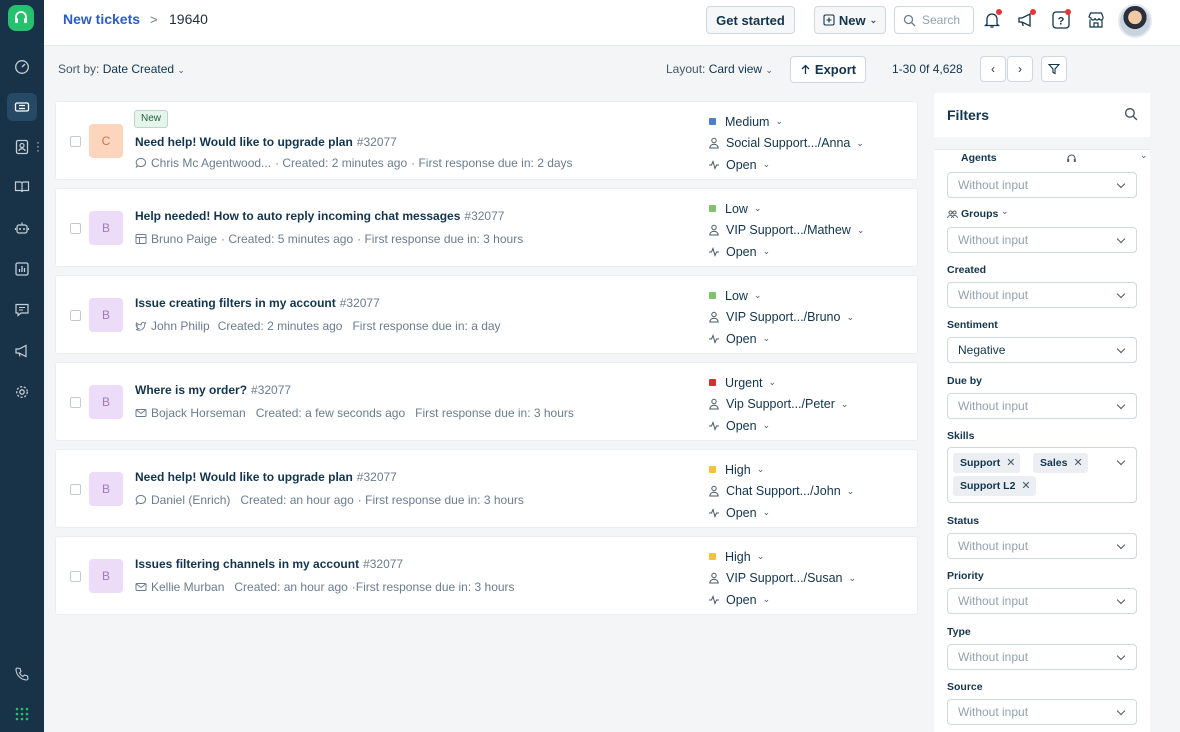 The image size is (1180, 732). Describe the element at coordinates (1144, 155) in the screenshot. I see `agents-chevron-icon: ⌄` at that location.